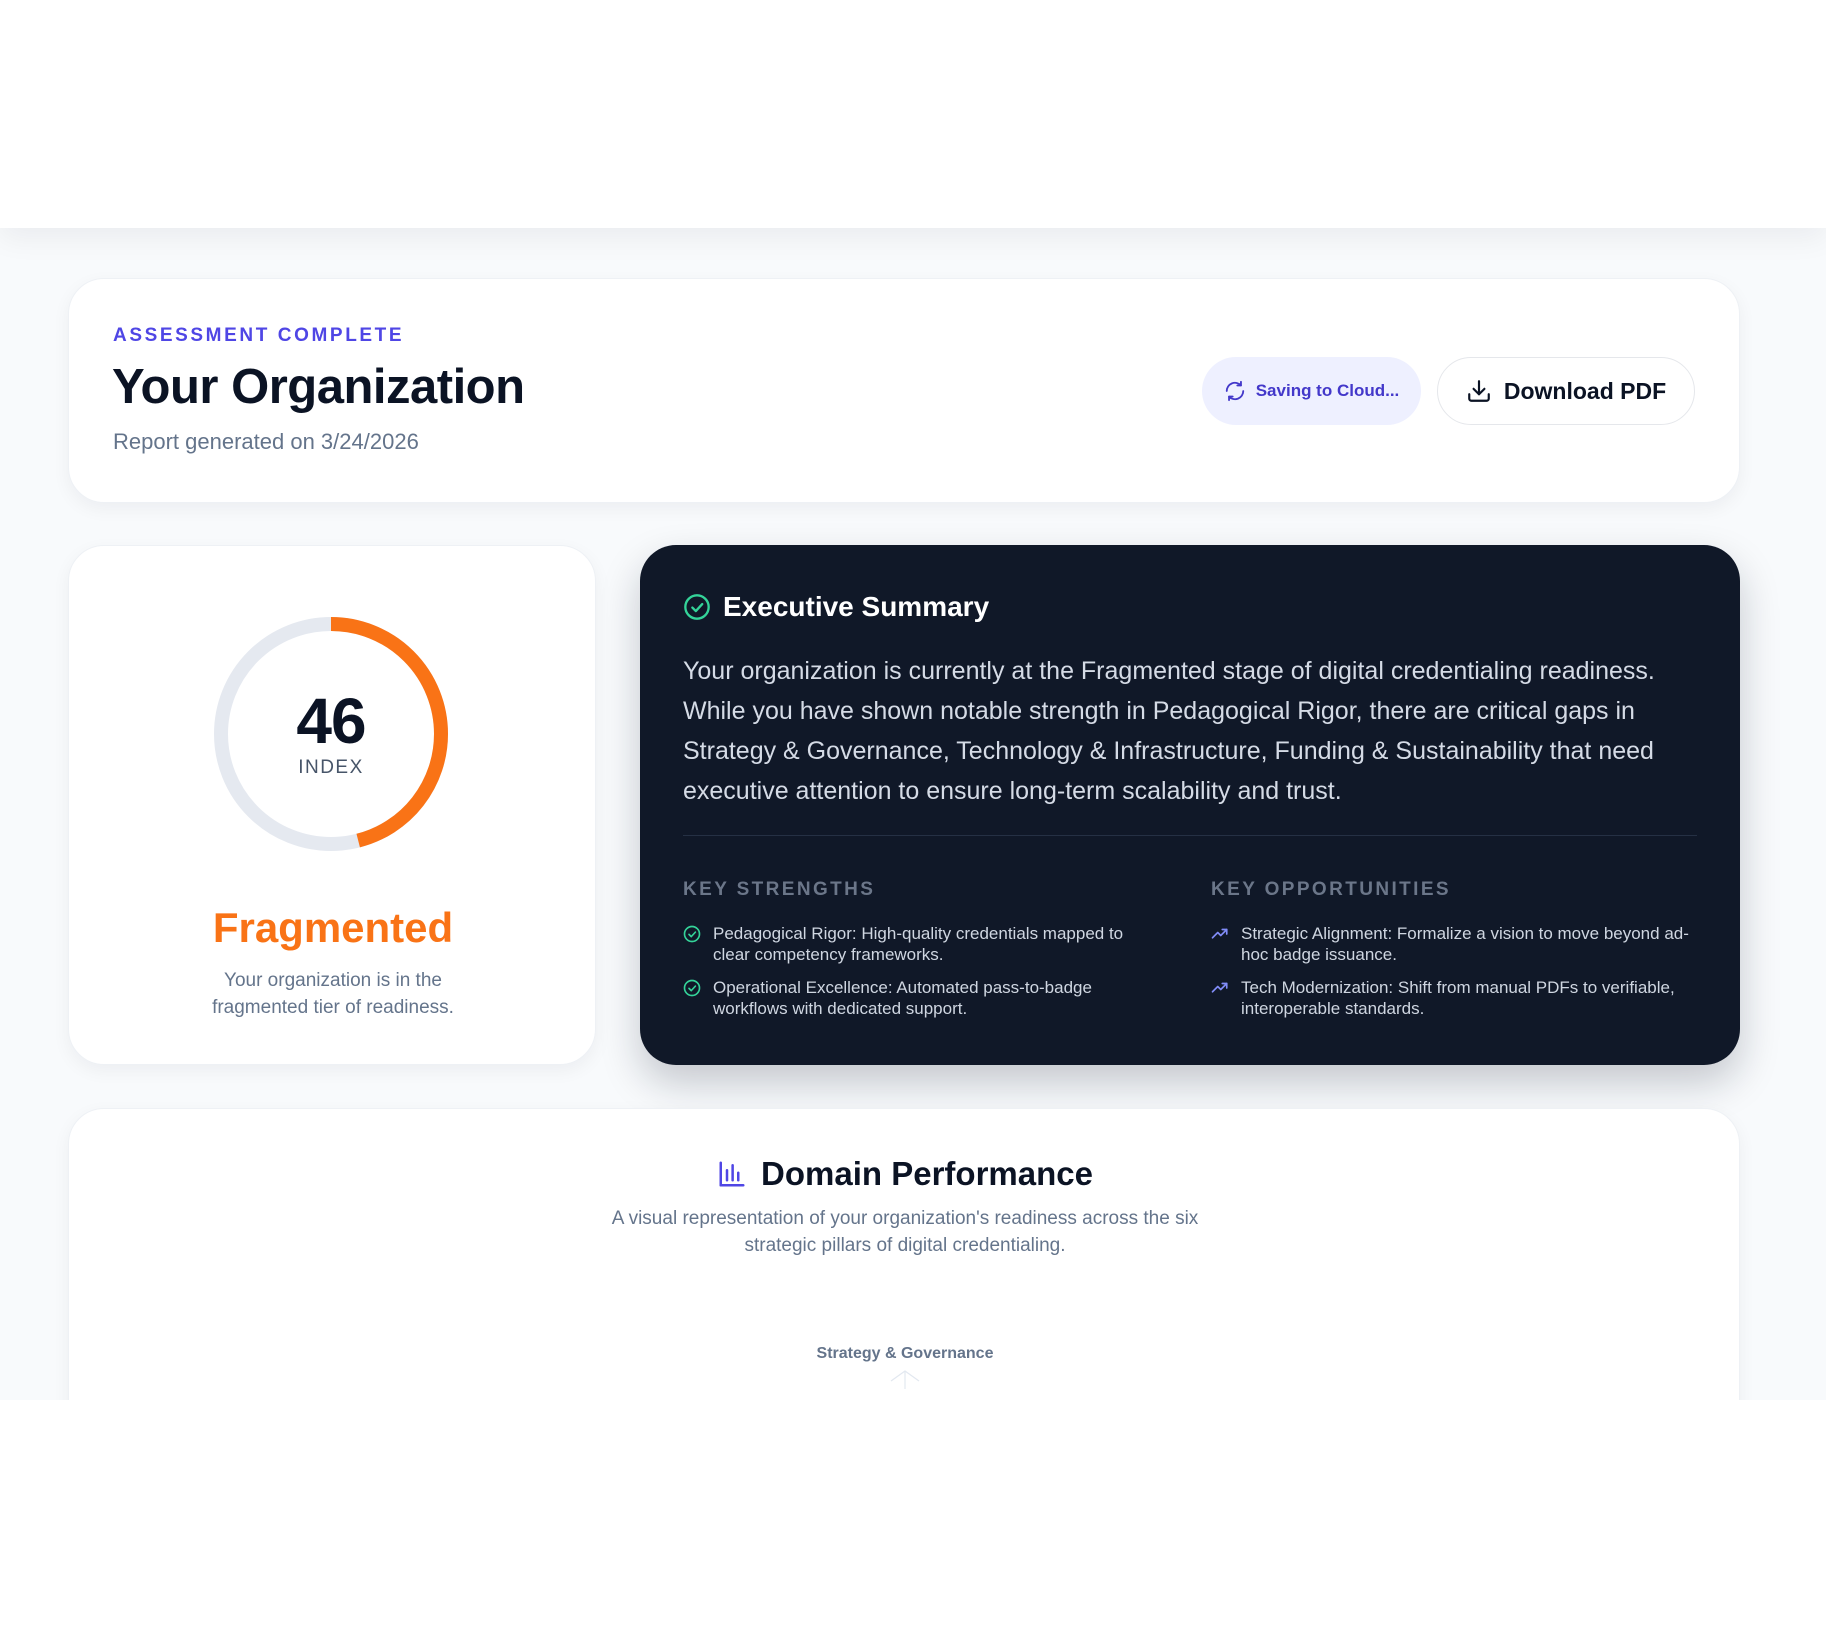 The width and height of the screenshot is (1826, 1628). I want to click on key-opportunities-title: KEY OPPORTUNITIES, so click(1331, 889).